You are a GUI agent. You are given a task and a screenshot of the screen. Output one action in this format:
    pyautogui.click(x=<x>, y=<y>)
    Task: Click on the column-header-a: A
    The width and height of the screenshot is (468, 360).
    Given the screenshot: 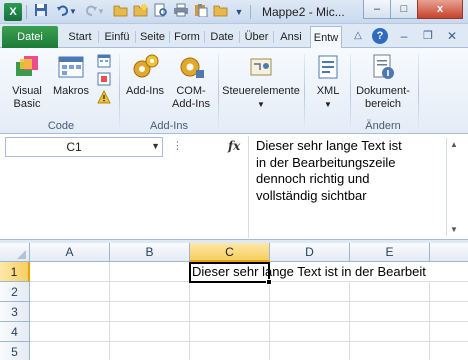 What is the action you would take?
    pyautogui.click(x=70, y=252)
    